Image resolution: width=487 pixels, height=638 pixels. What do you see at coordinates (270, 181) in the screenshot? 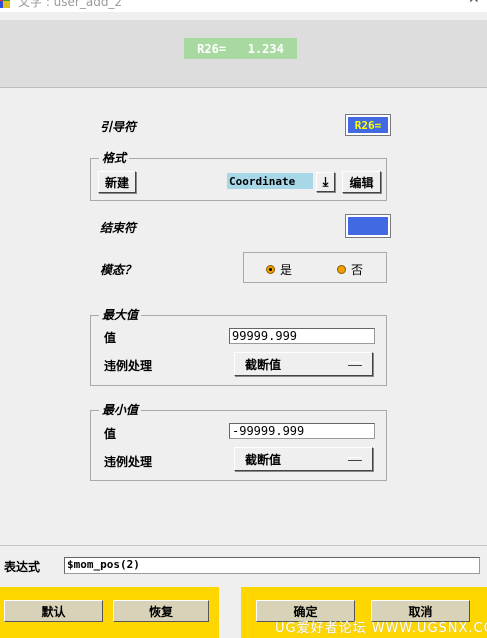
I see `format-combo-value: Coordinate` at bounding box center [270, 181].